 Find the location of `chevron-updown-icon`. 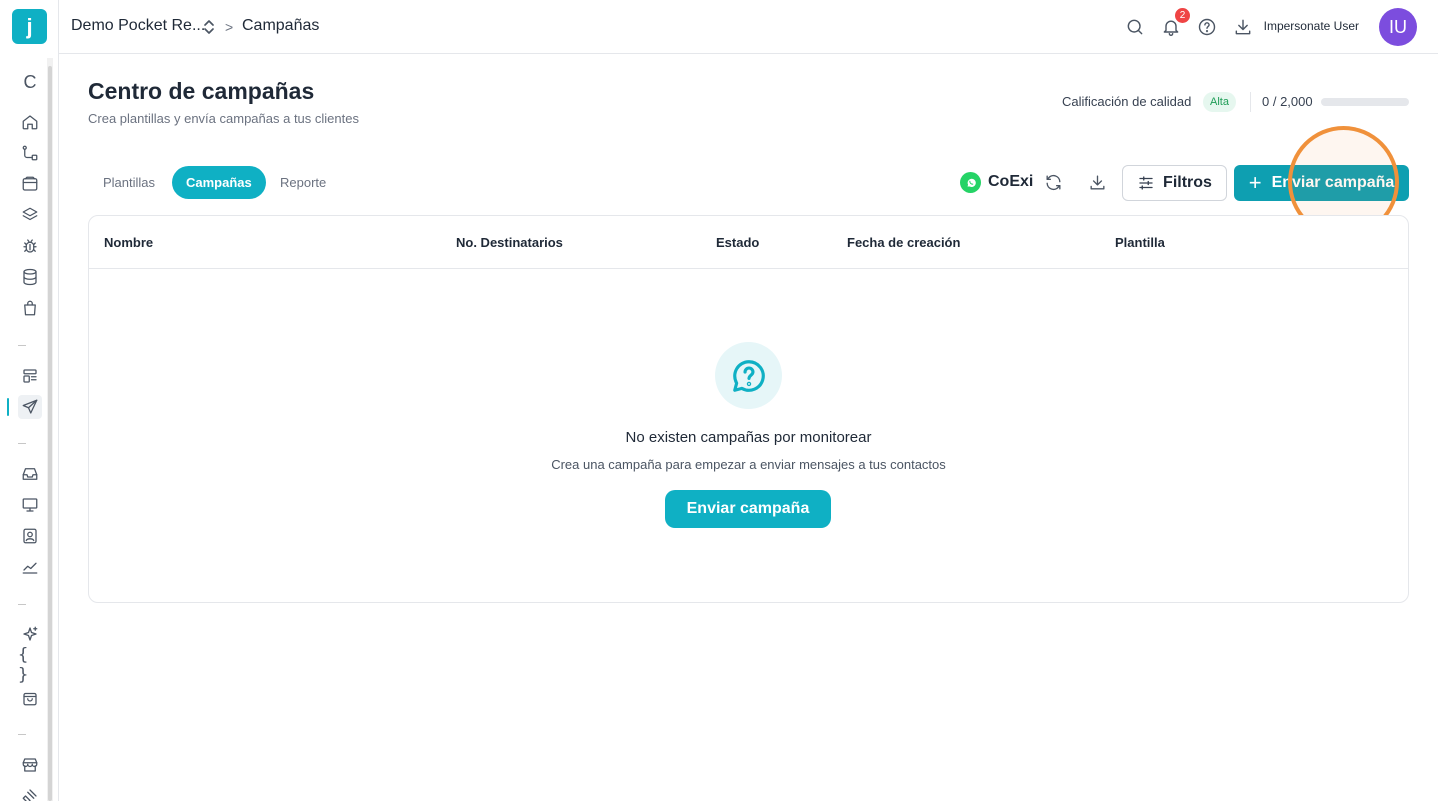

chevron-updown-icon is located at coordinates (209, 27).